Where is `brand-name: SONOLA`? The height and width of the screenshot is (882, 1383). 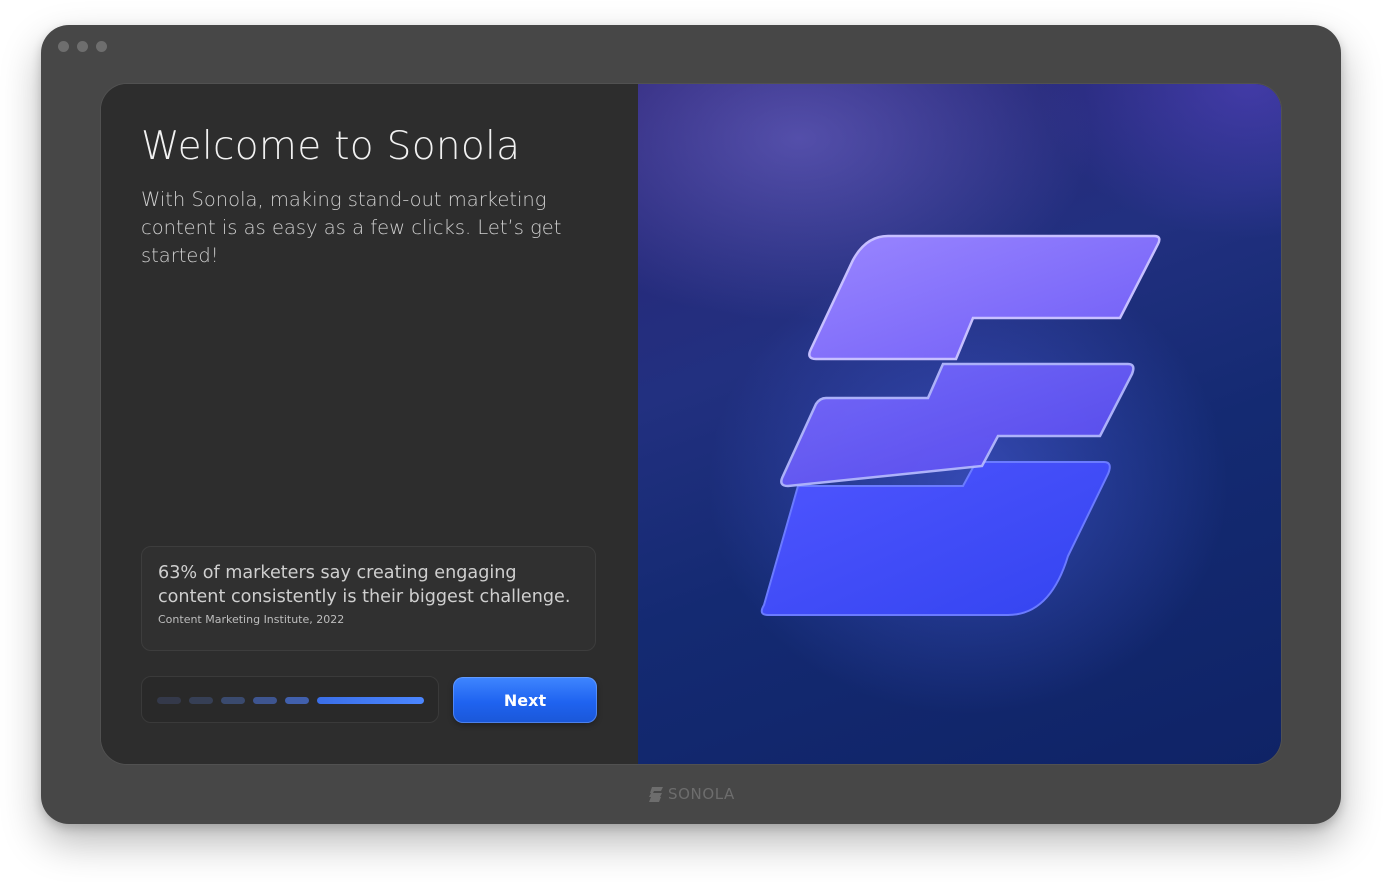 brand-name: SONOLA is located at coordinates (701, 794).